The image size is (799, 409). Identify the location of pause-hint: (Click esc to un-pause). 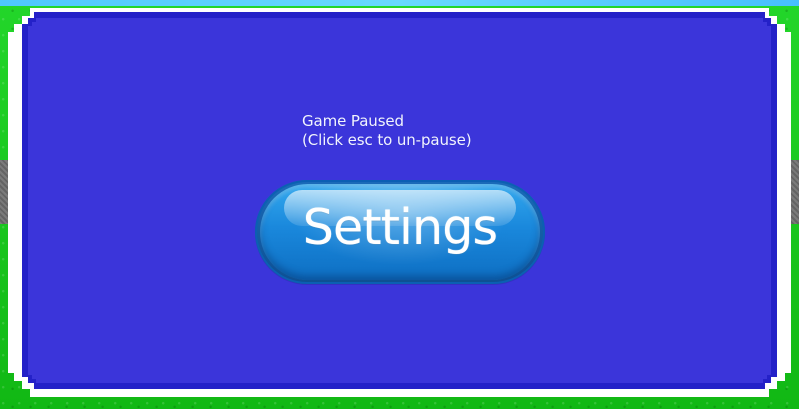
(387, 140).